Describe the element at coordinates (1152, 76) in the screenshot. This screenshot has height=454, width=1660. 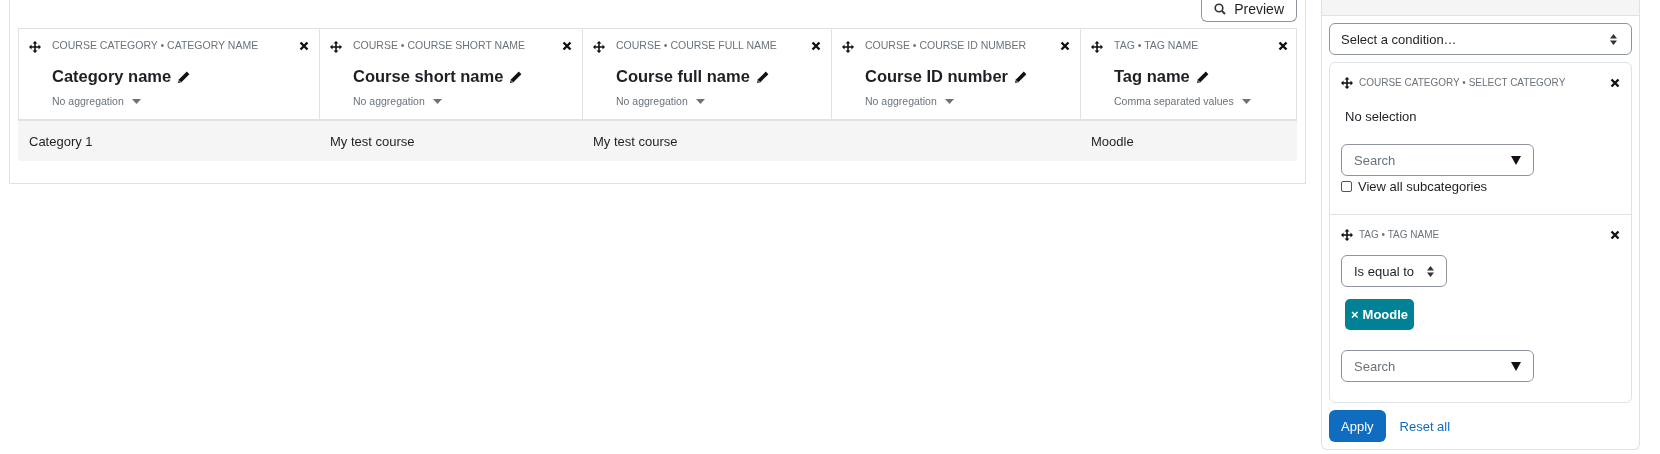
I see `column-title: Tag name` at that location.